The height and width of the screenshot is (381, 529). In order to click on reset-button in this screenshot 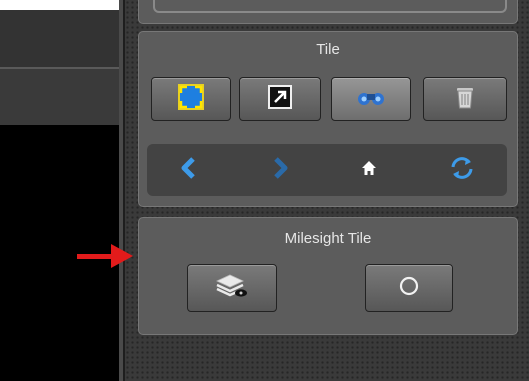, I will do `click(409, 288)`.